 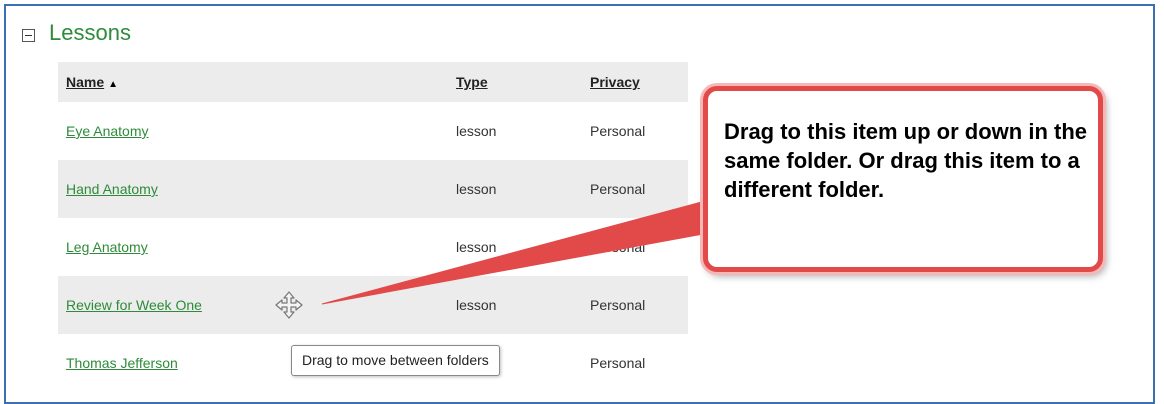 I want to click on section-title: Lessons, so click(x=90, y=32).